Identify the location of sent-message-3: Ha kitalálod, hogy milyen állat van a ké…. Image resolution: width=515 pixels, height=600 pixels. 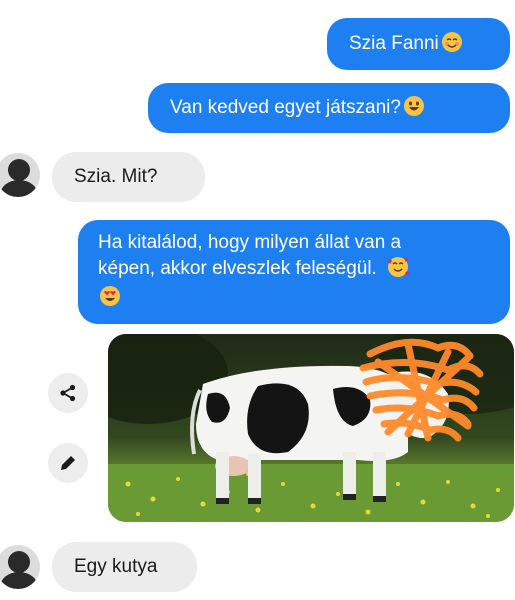
(294, 272).